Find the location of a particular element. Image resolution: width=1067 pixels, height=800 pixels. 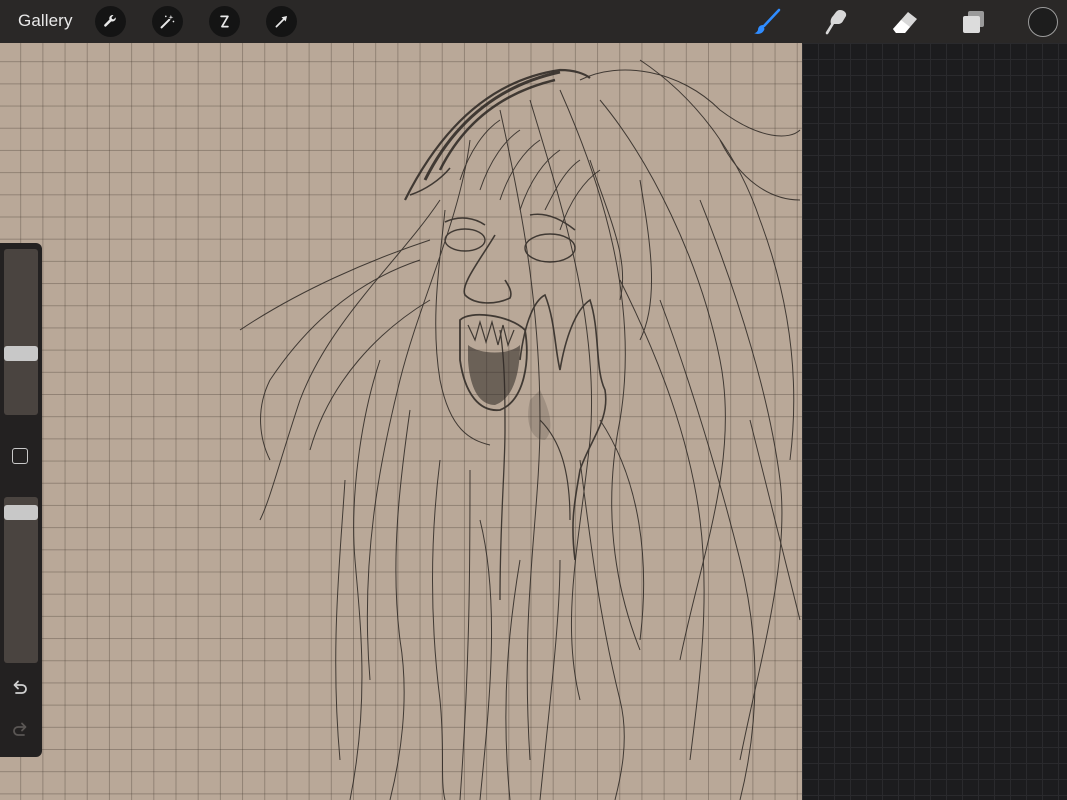

brush-size-slider is located at coordinates (21, 332).